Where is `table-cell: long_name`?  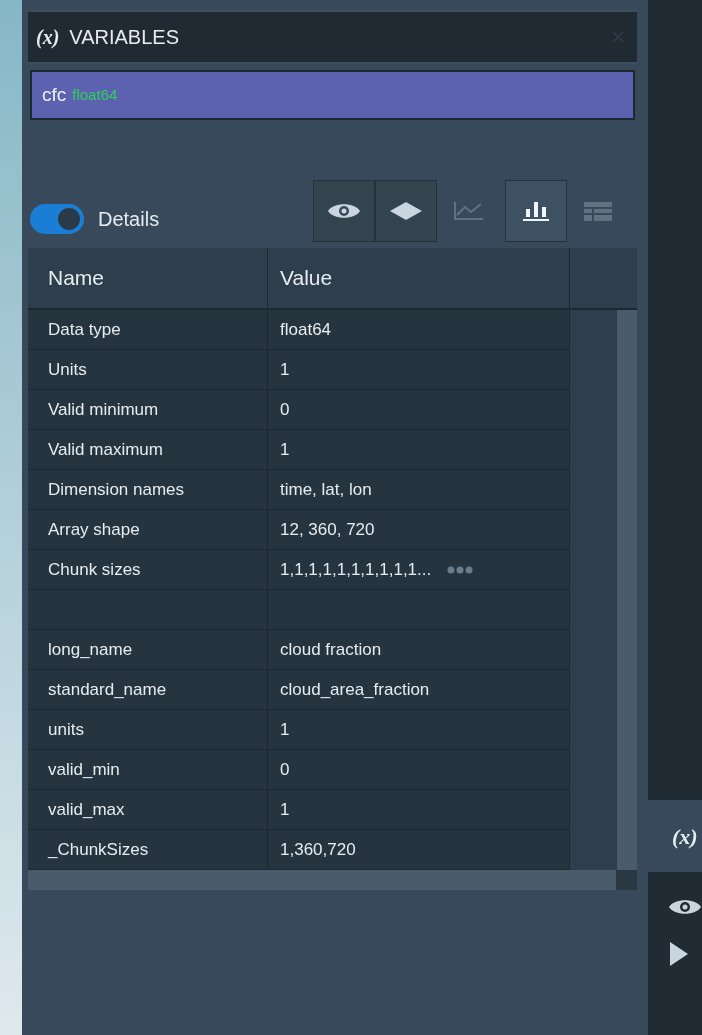 table-cell: long_name is located at coordinates (148, 649).